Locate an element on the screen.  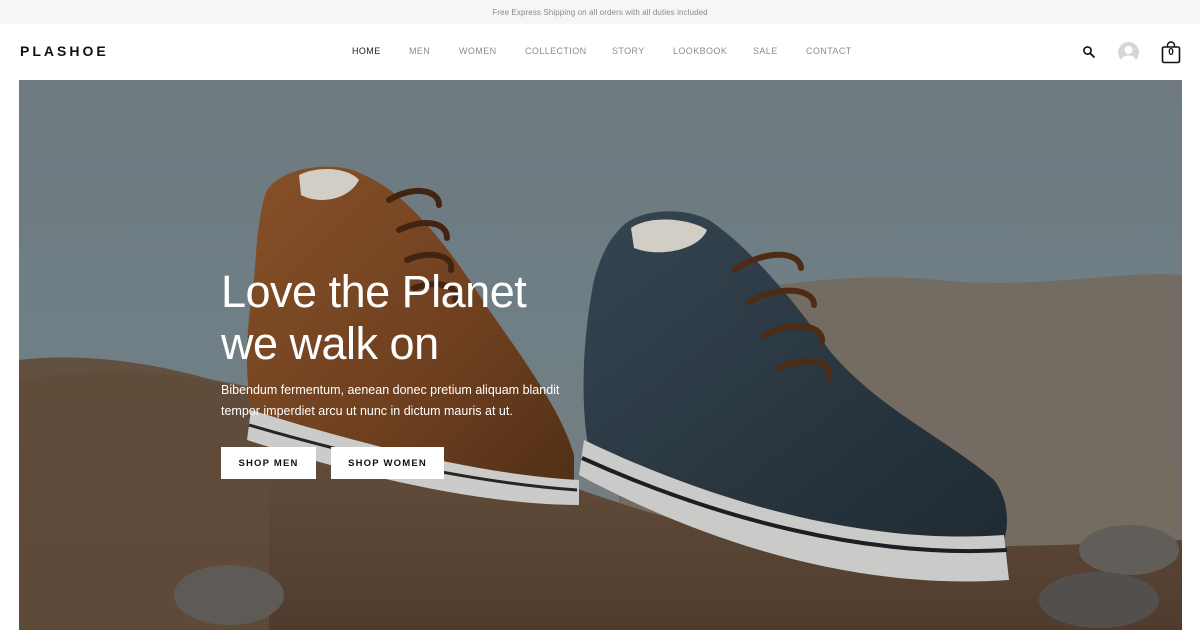
shop-women-button: SHOP WOMEN is located at coordinates (387, 463).